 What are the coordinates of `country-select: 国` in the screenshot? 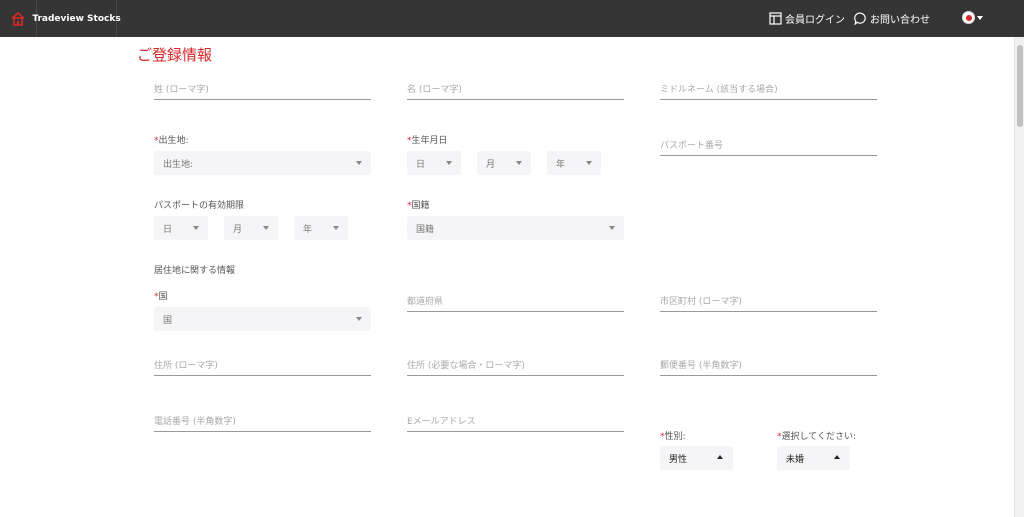 It's located at (262, 319).